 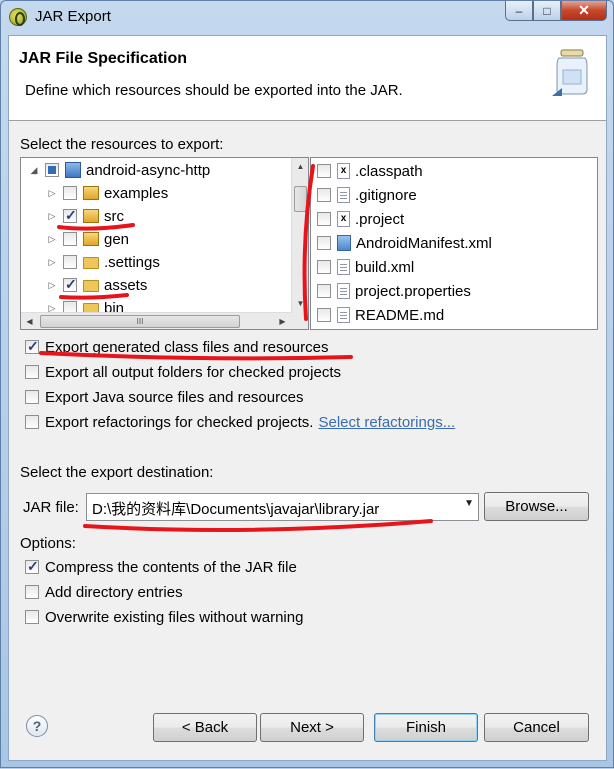 What do you see at coordinates (536, 727) in the screenshot?
I see `cancel-button: Cancel` at bounding box center [536, 727].